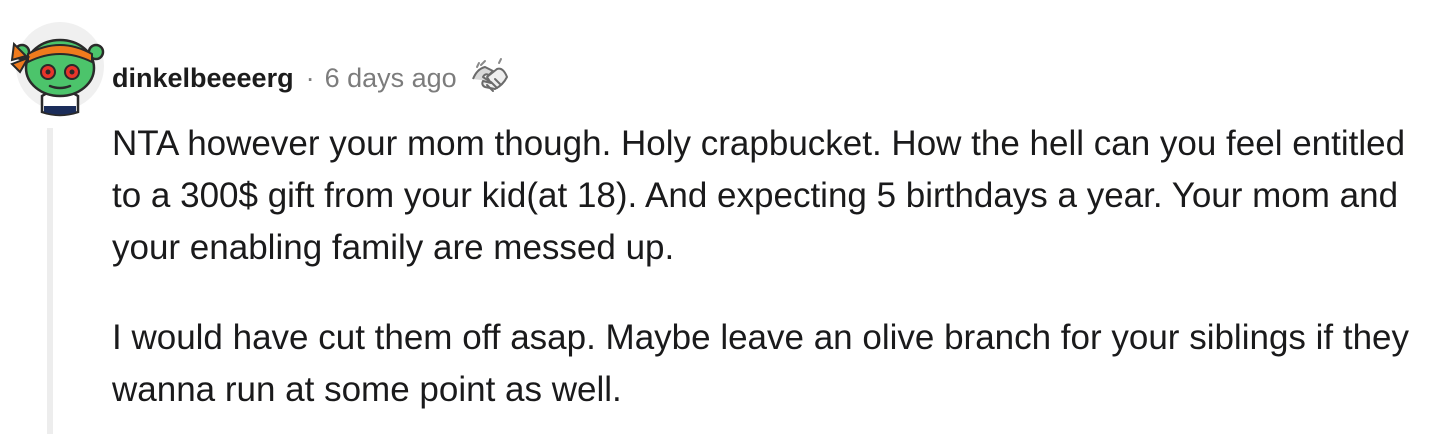 The image size is (1438, 434). Describe the element at coordinates (50, 281) in the screenshot. I see `thread-collapse-line` at that location.